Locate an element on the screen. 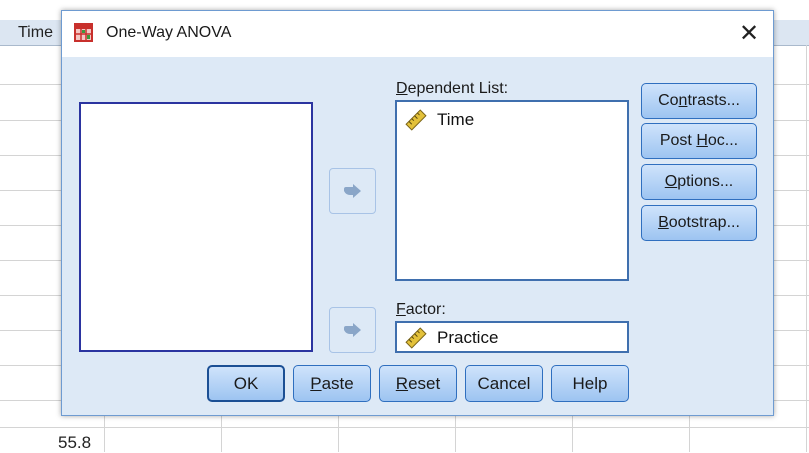 The height and width of the screenshot is (453, 809). factor-item-label: Practice is located at coordinates (468, 337).